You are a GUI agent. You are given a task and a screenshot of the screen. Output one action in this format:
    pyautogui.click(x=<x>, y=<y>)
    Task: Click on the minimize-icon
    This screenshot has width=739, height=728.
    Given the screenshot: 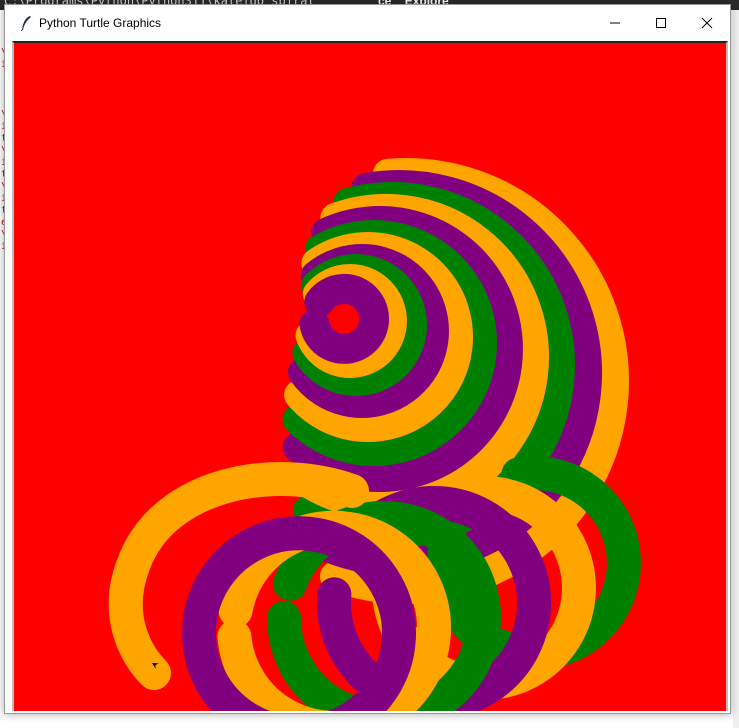 What is the action you would take?
    pyautogui.click(x=615, y=23)
    